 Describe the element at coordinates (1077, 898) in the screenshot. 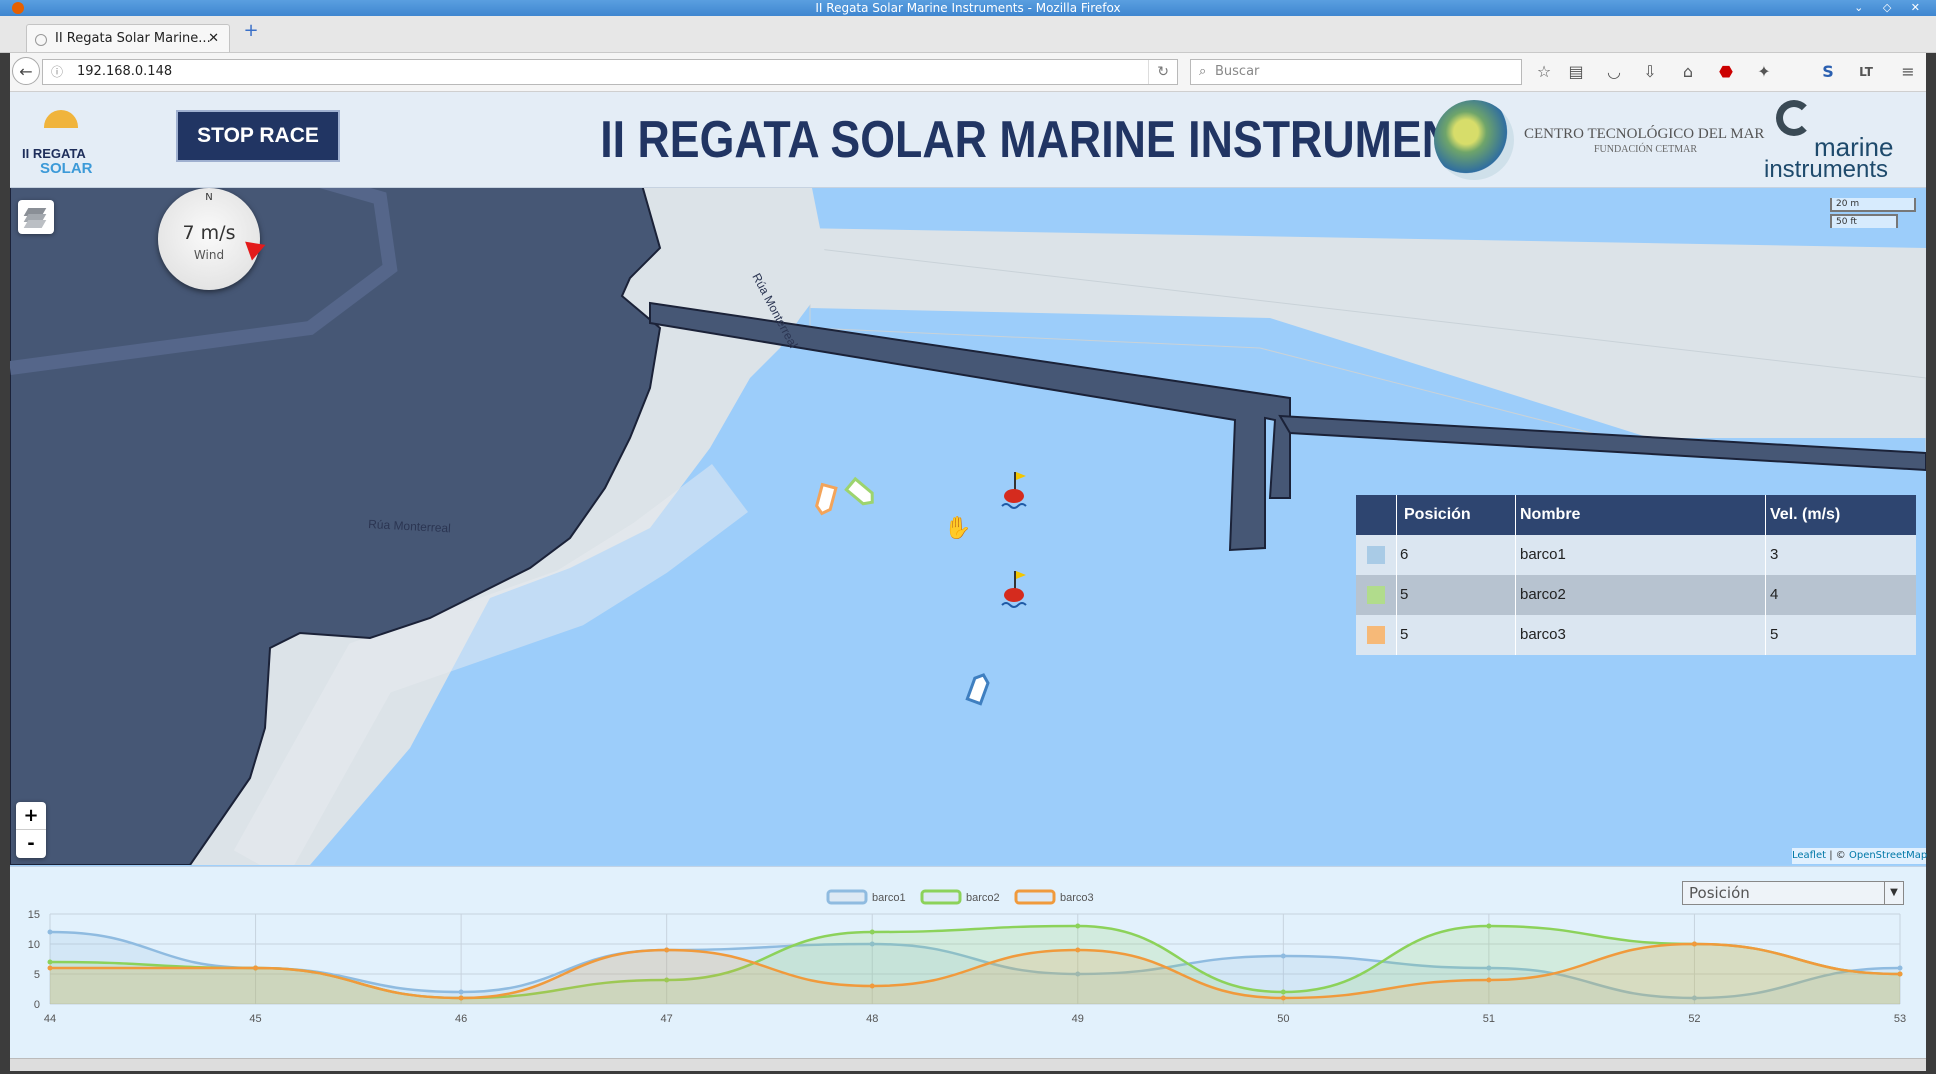

I see `legend-label-barco3: barco3` at that location.